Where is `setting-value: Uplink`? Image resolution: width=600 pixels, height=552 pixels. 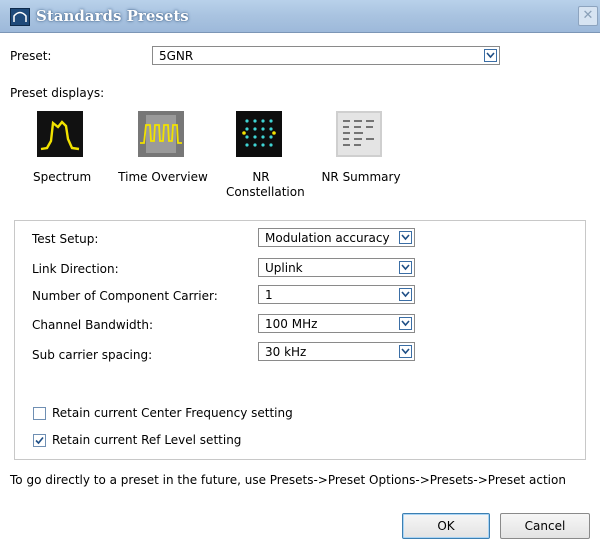
setting-value: Uplink is located at coordinates (284, 268).